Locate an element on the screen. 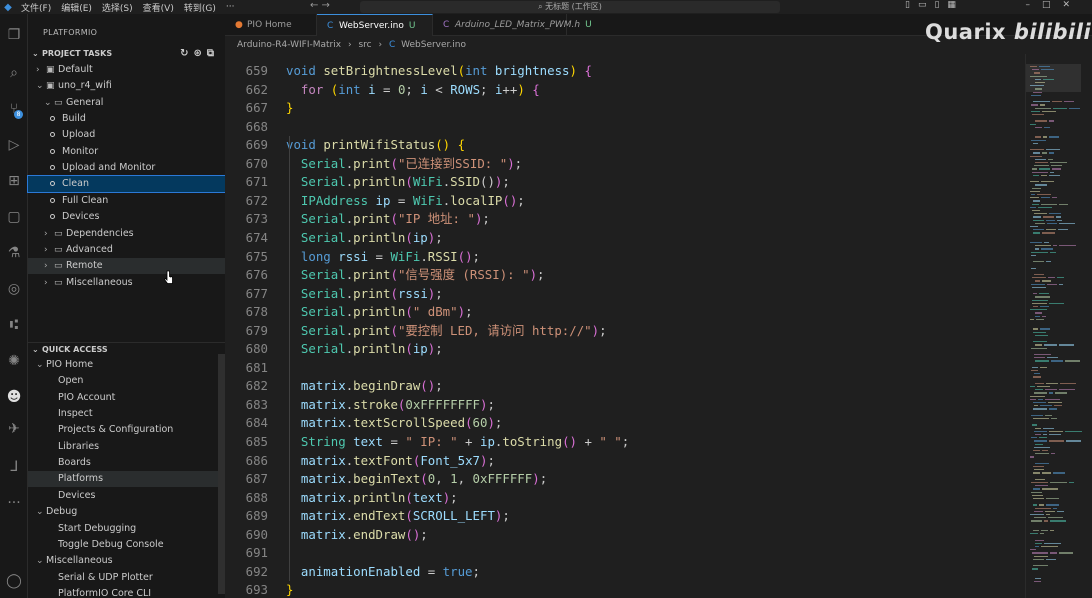 The width and height of the screenshot is (1092, 598). task-row: › ▭ Dependencies is located at coordinates (126, 234).